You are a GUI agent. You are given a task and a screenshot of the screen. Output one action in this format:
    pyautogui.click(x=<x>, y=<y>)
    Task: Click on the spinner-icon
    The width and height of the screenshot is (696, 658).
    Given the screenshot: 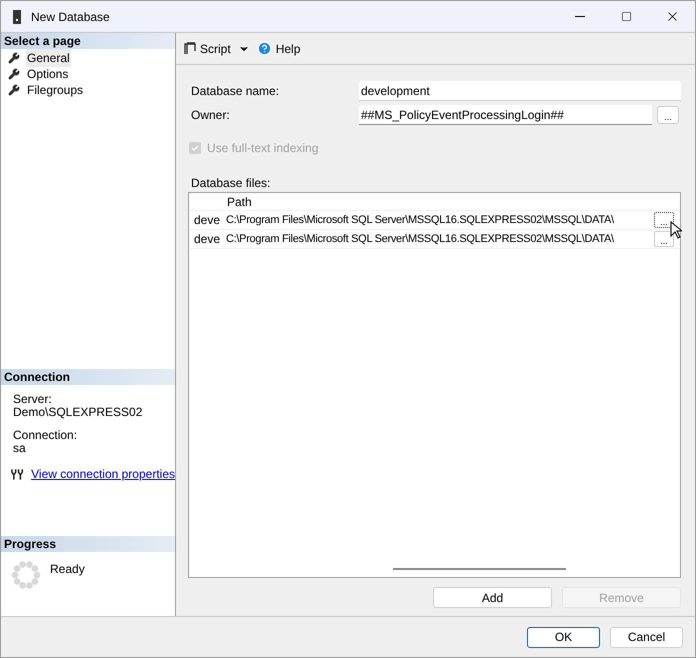 What is the action you would take?
    pyautogui.click(x=26, y=575)
    